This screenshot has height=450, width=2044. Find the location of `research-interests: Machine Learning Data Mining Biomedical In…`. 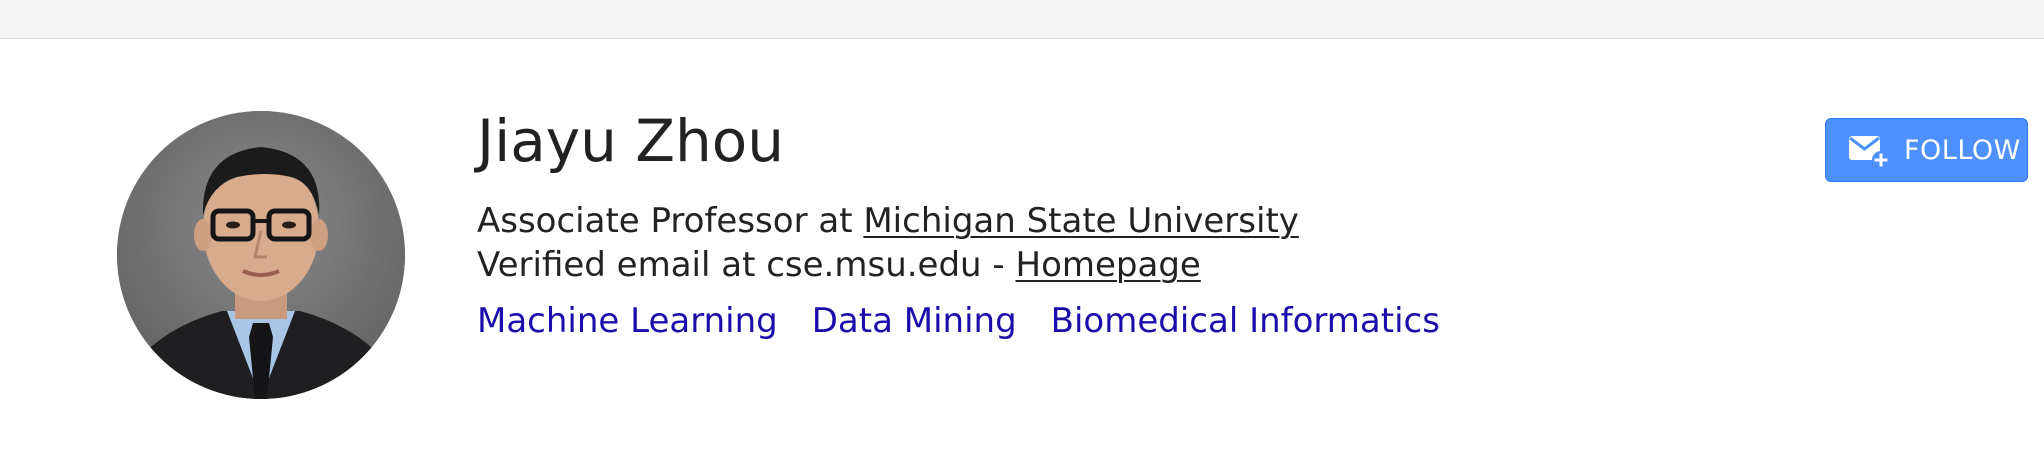

research-interests: Machine Learning Data Mining Biomedical In… is located at coordinates (975, 321).